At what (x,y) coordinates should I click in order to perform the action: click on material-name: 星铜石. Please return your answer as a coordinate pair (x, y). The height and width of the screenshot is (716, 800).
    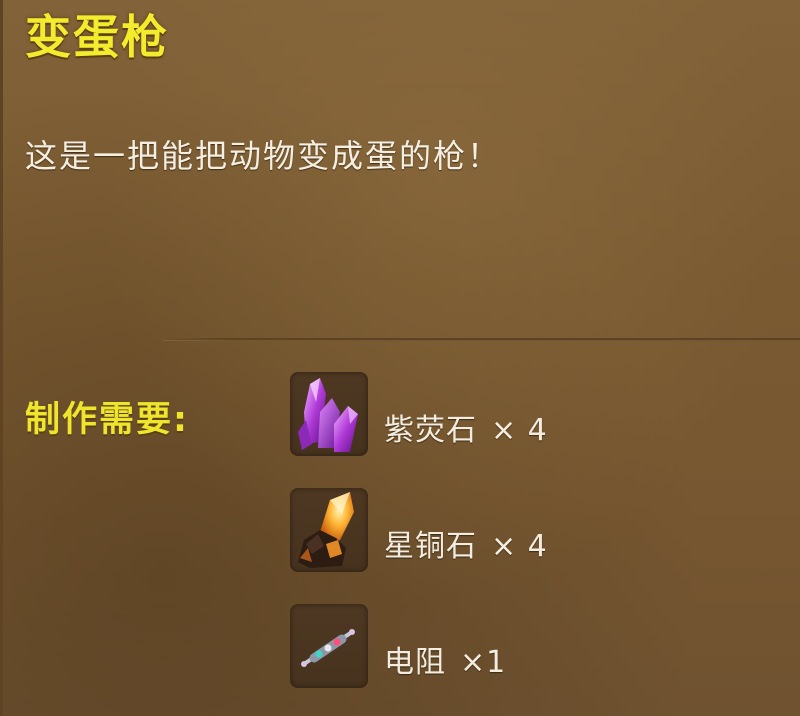
    Looking at the image, I should click on (430, 546).